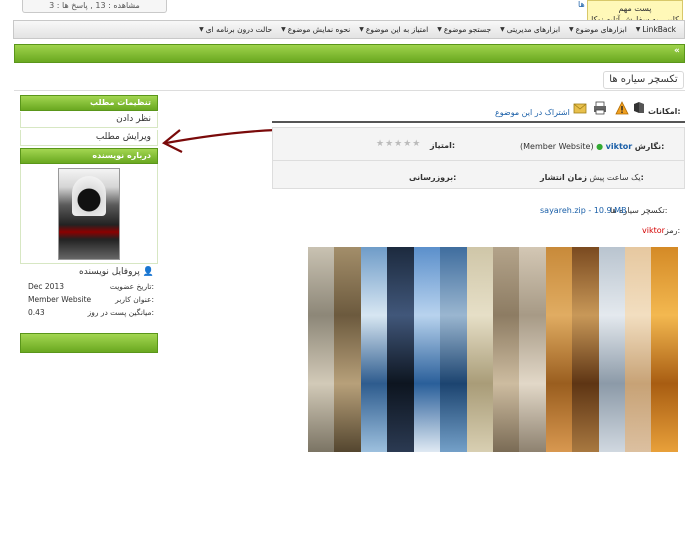  I want to click on password-value: viktor, so click(653, 230).